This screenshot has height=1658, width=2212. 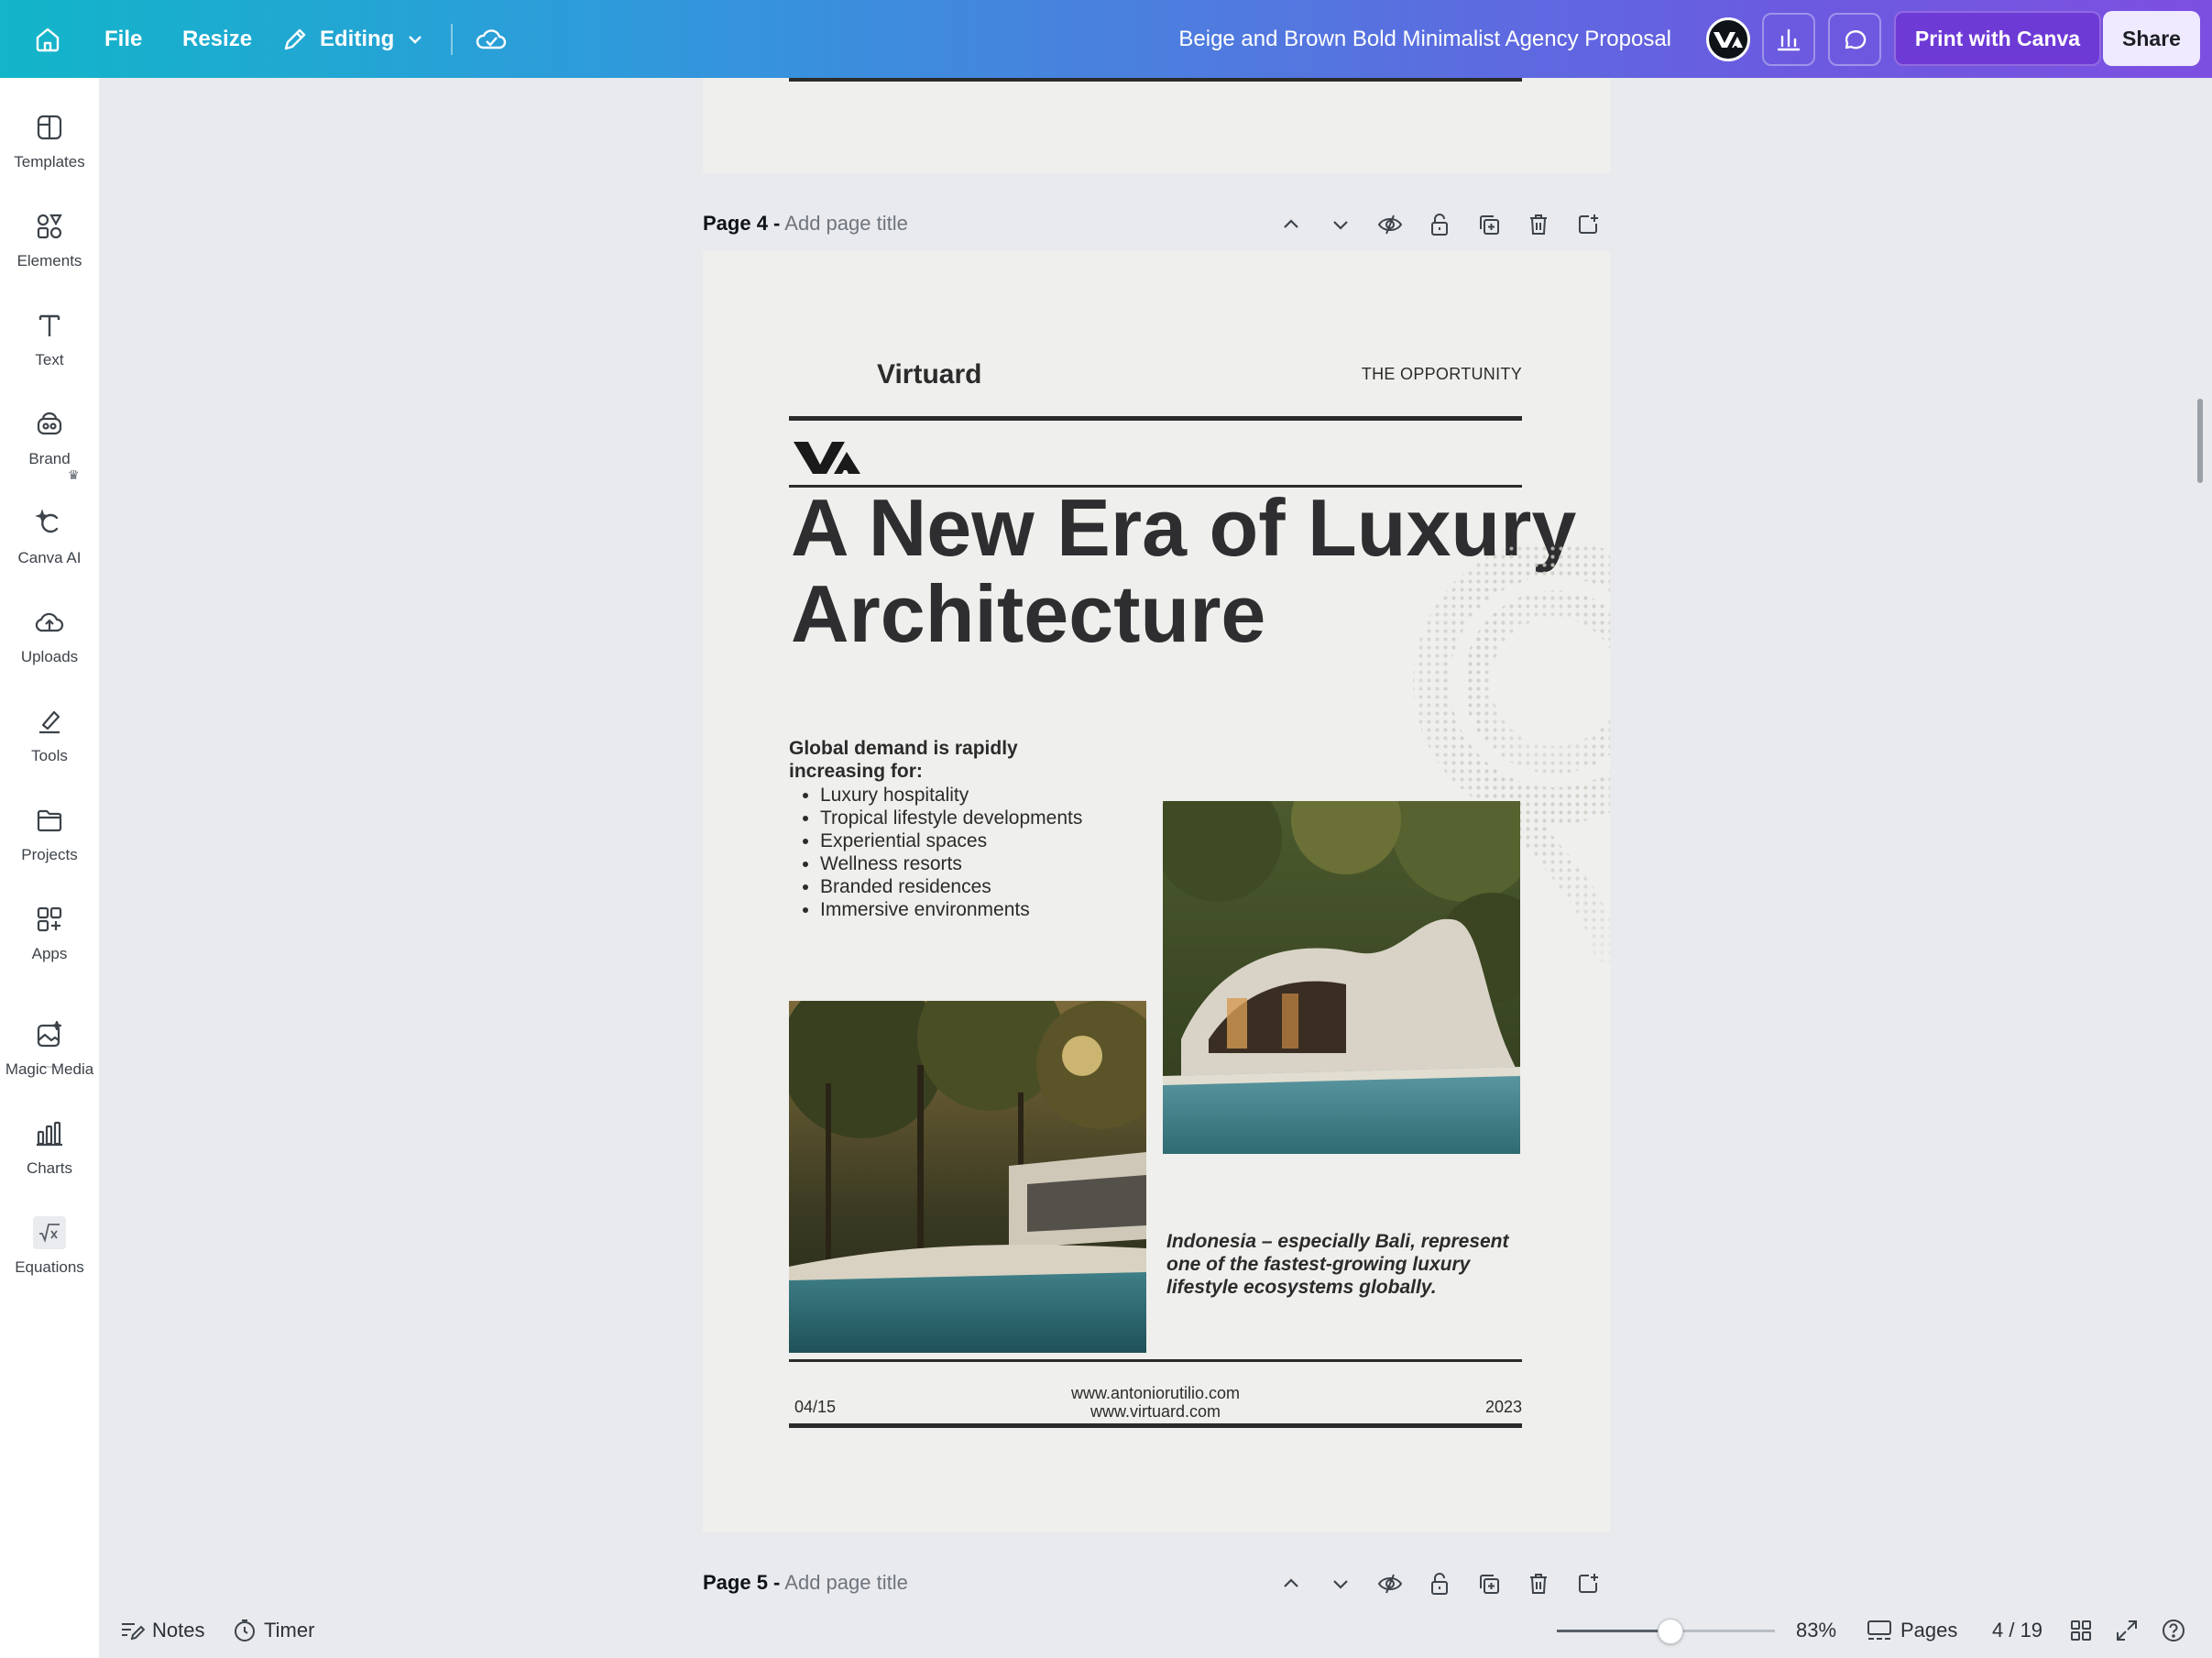 What do you see at coordinates (49, 936) in the screenshot?
I see `sidebar-item-apps: Apps` at bounding box center [49, 936].